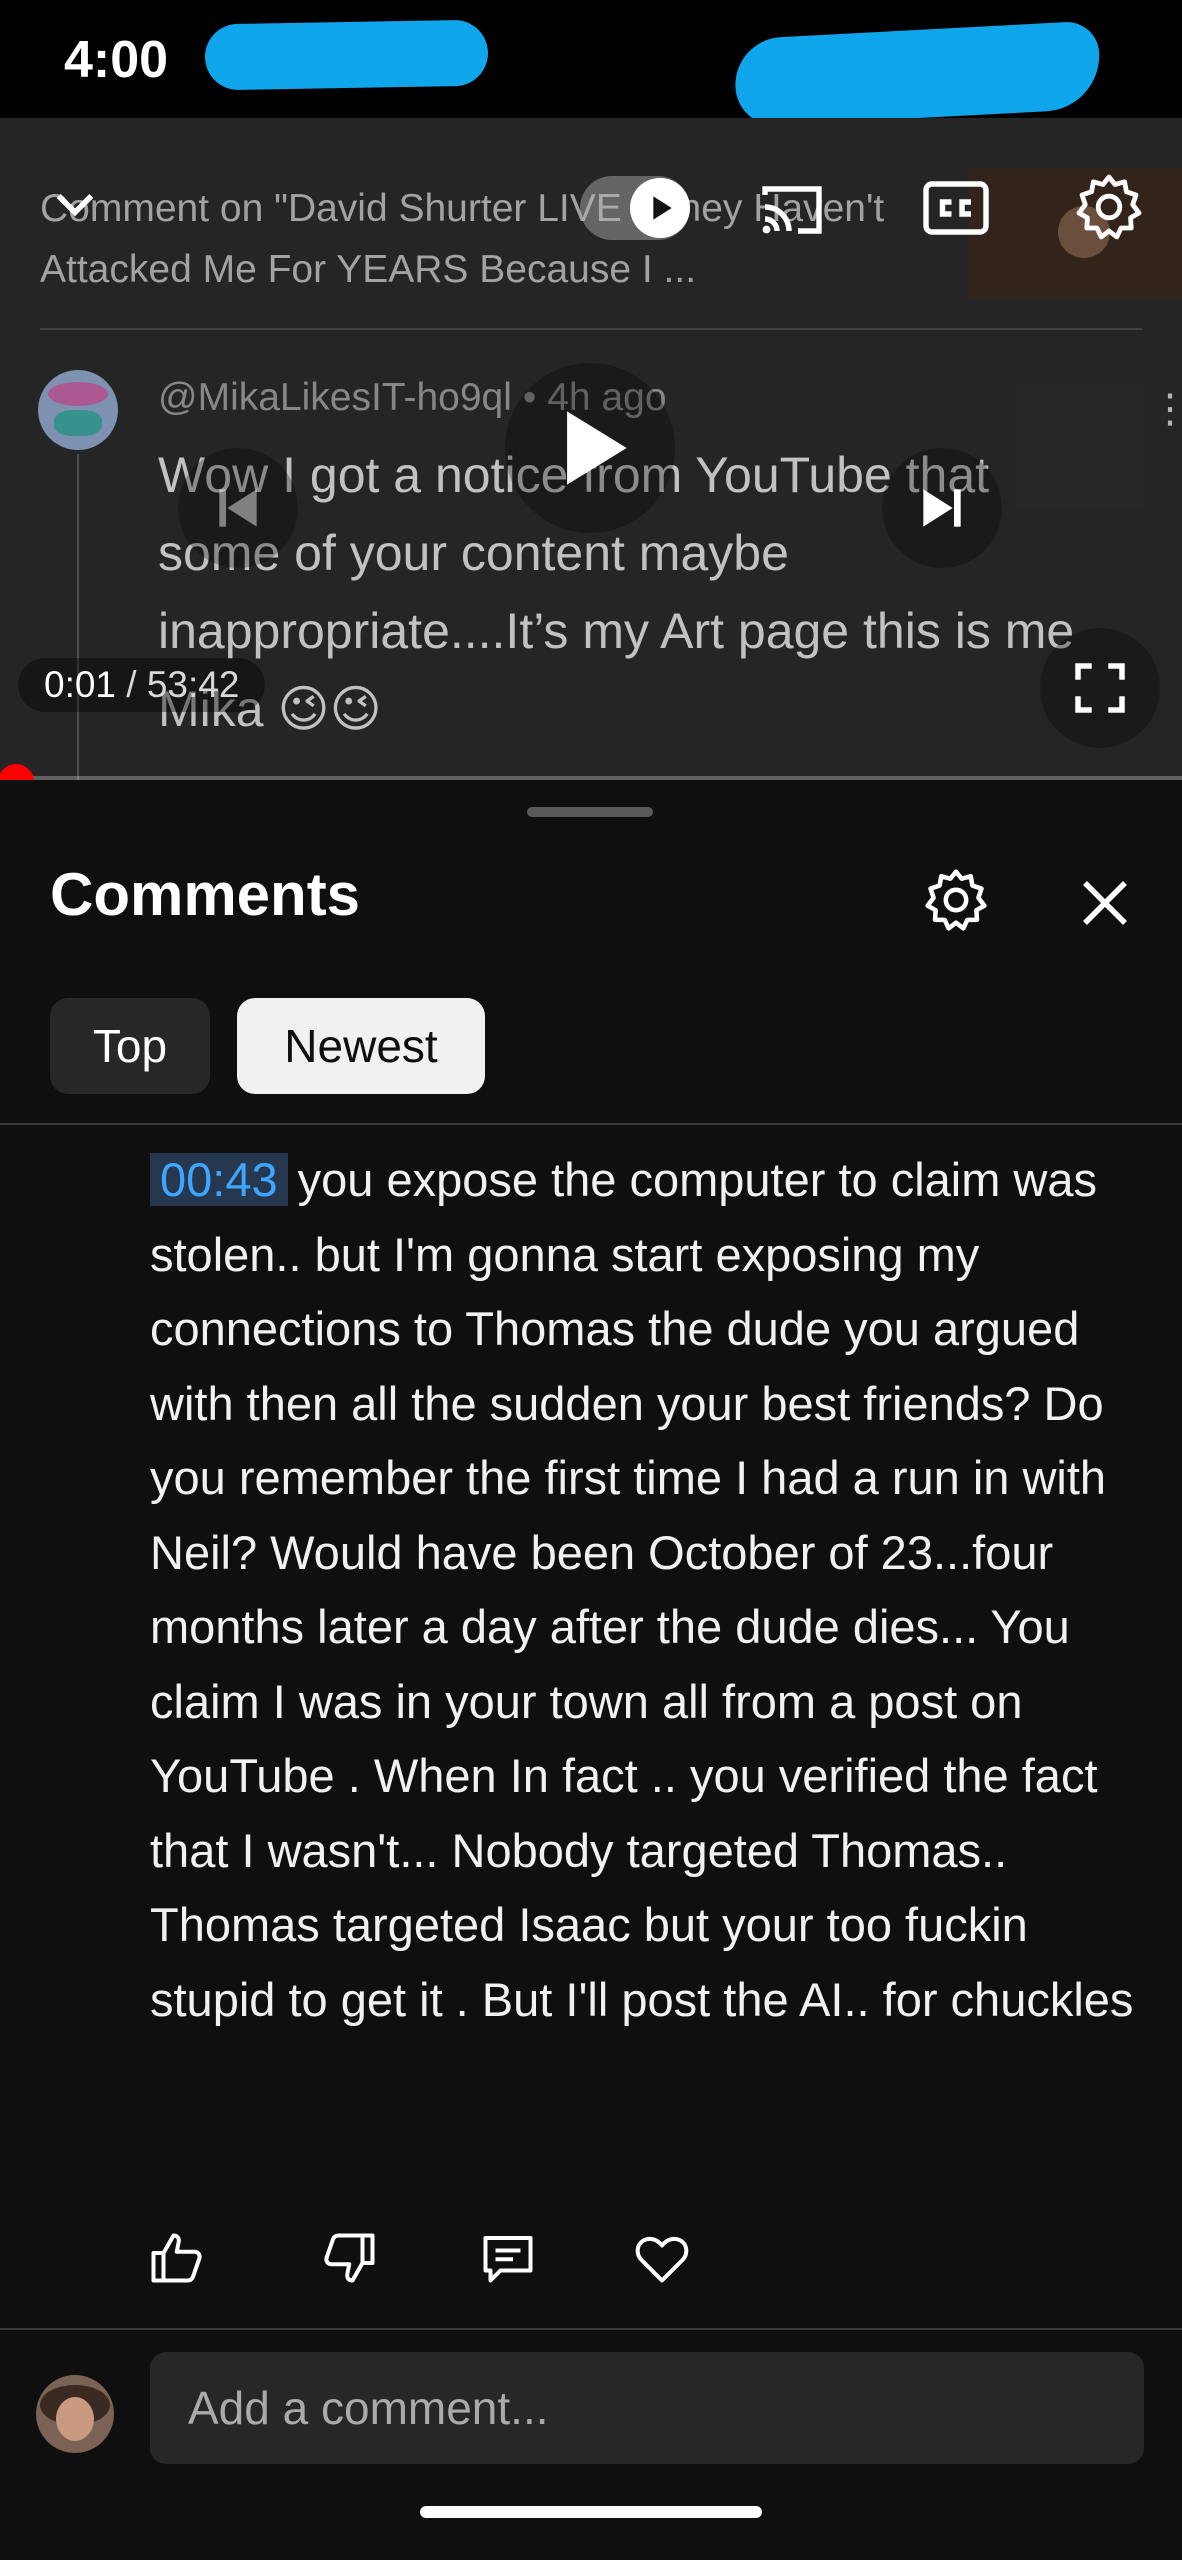 This screenshot has width=1182, height=2560. I want to click on play-icon, so click(590, 448).